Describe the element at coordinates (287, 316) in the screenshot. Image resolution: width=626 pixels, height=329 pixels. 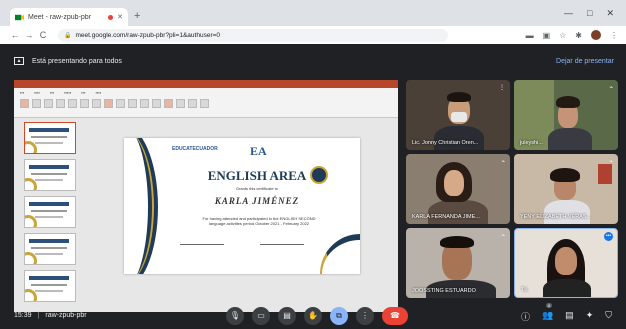
I see `captions-button: ▤` at that location.